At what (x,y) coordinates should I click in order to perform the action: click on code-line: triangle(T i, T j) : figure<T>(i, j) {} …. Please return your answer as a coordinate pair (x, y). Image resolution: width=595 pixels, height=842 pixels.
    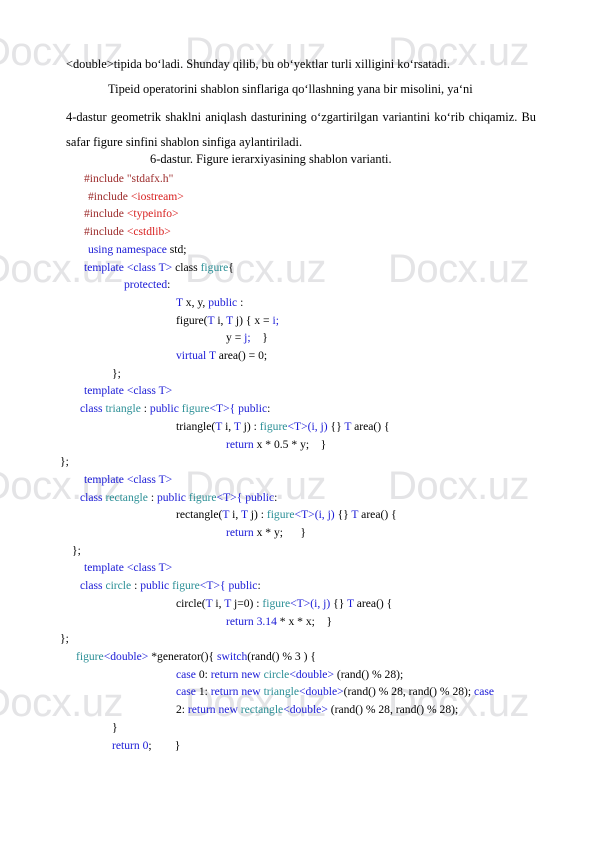
    Looking at the image, I should click on (306, 427).